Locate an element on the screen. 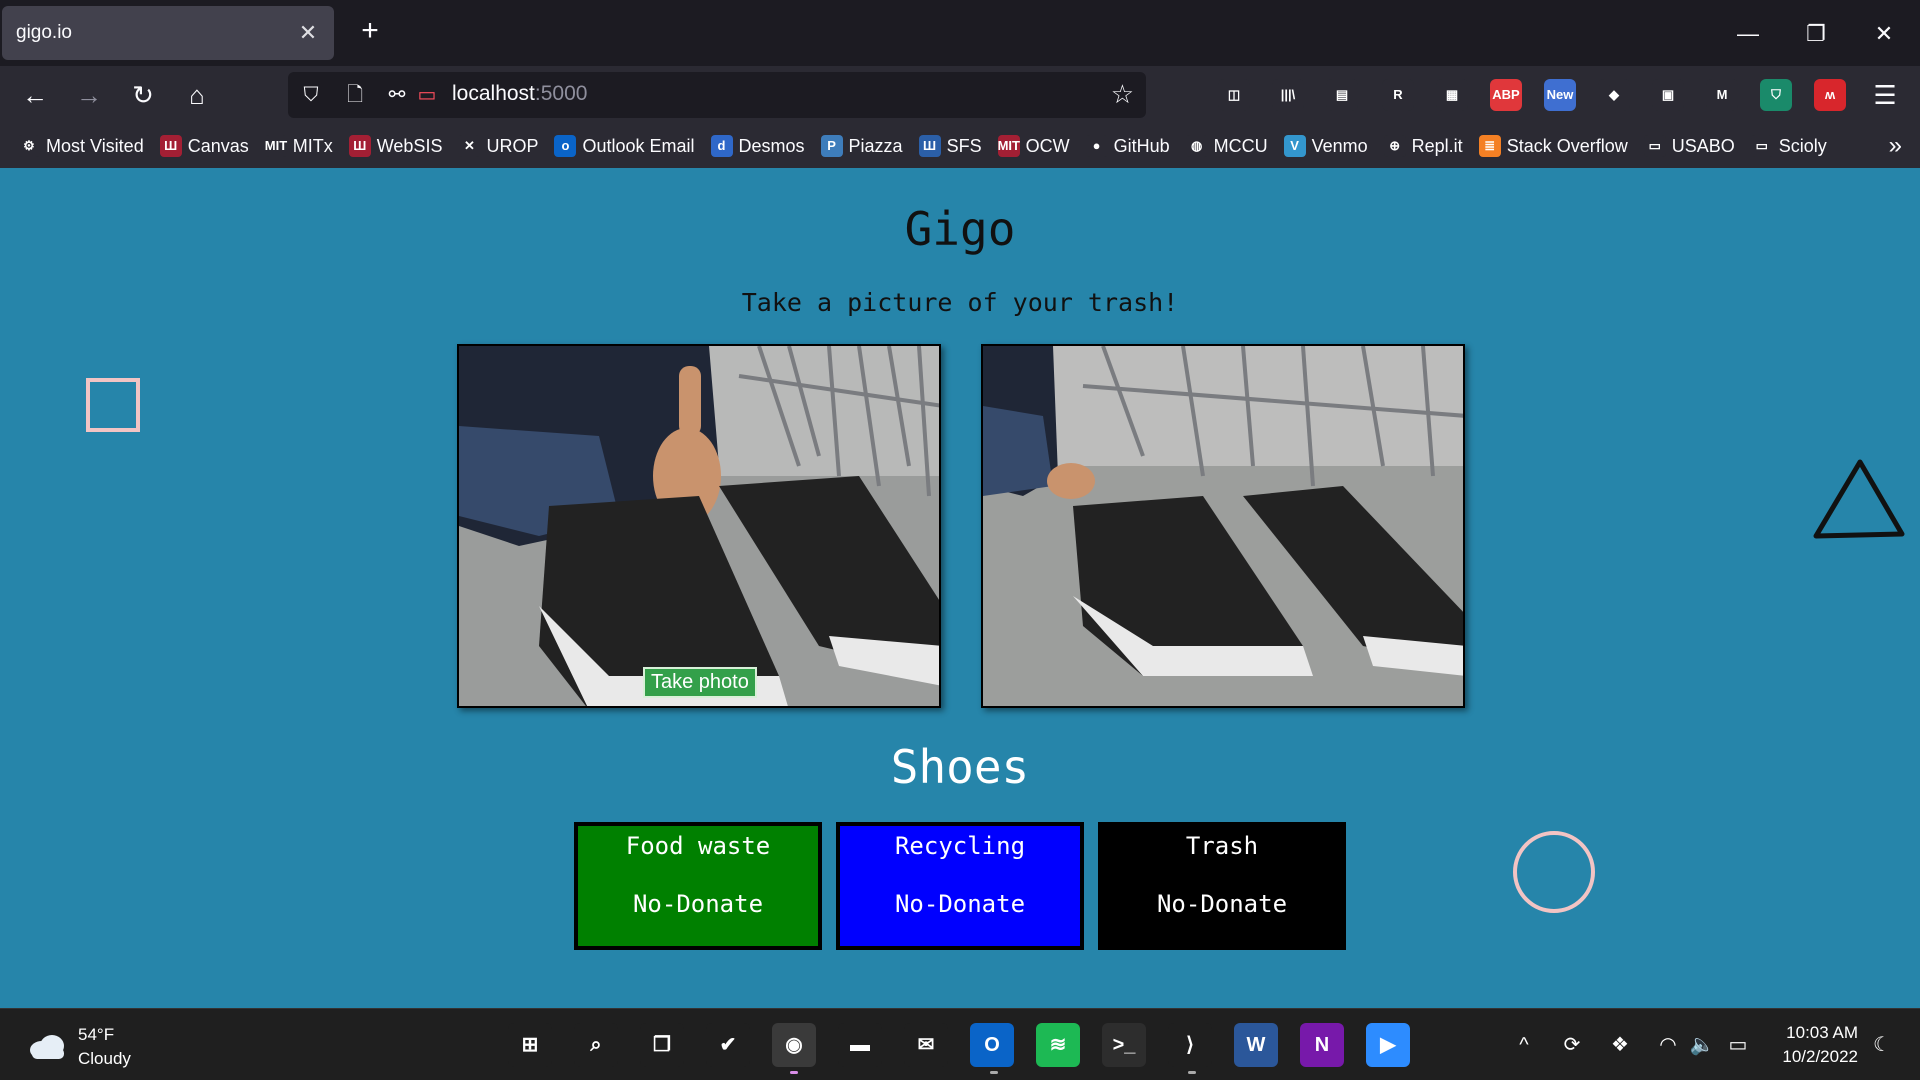 The width and height of the screenshot is (1920, 1080). bookmark-urop: ✕ UROP is located at coordinates (498, 146).